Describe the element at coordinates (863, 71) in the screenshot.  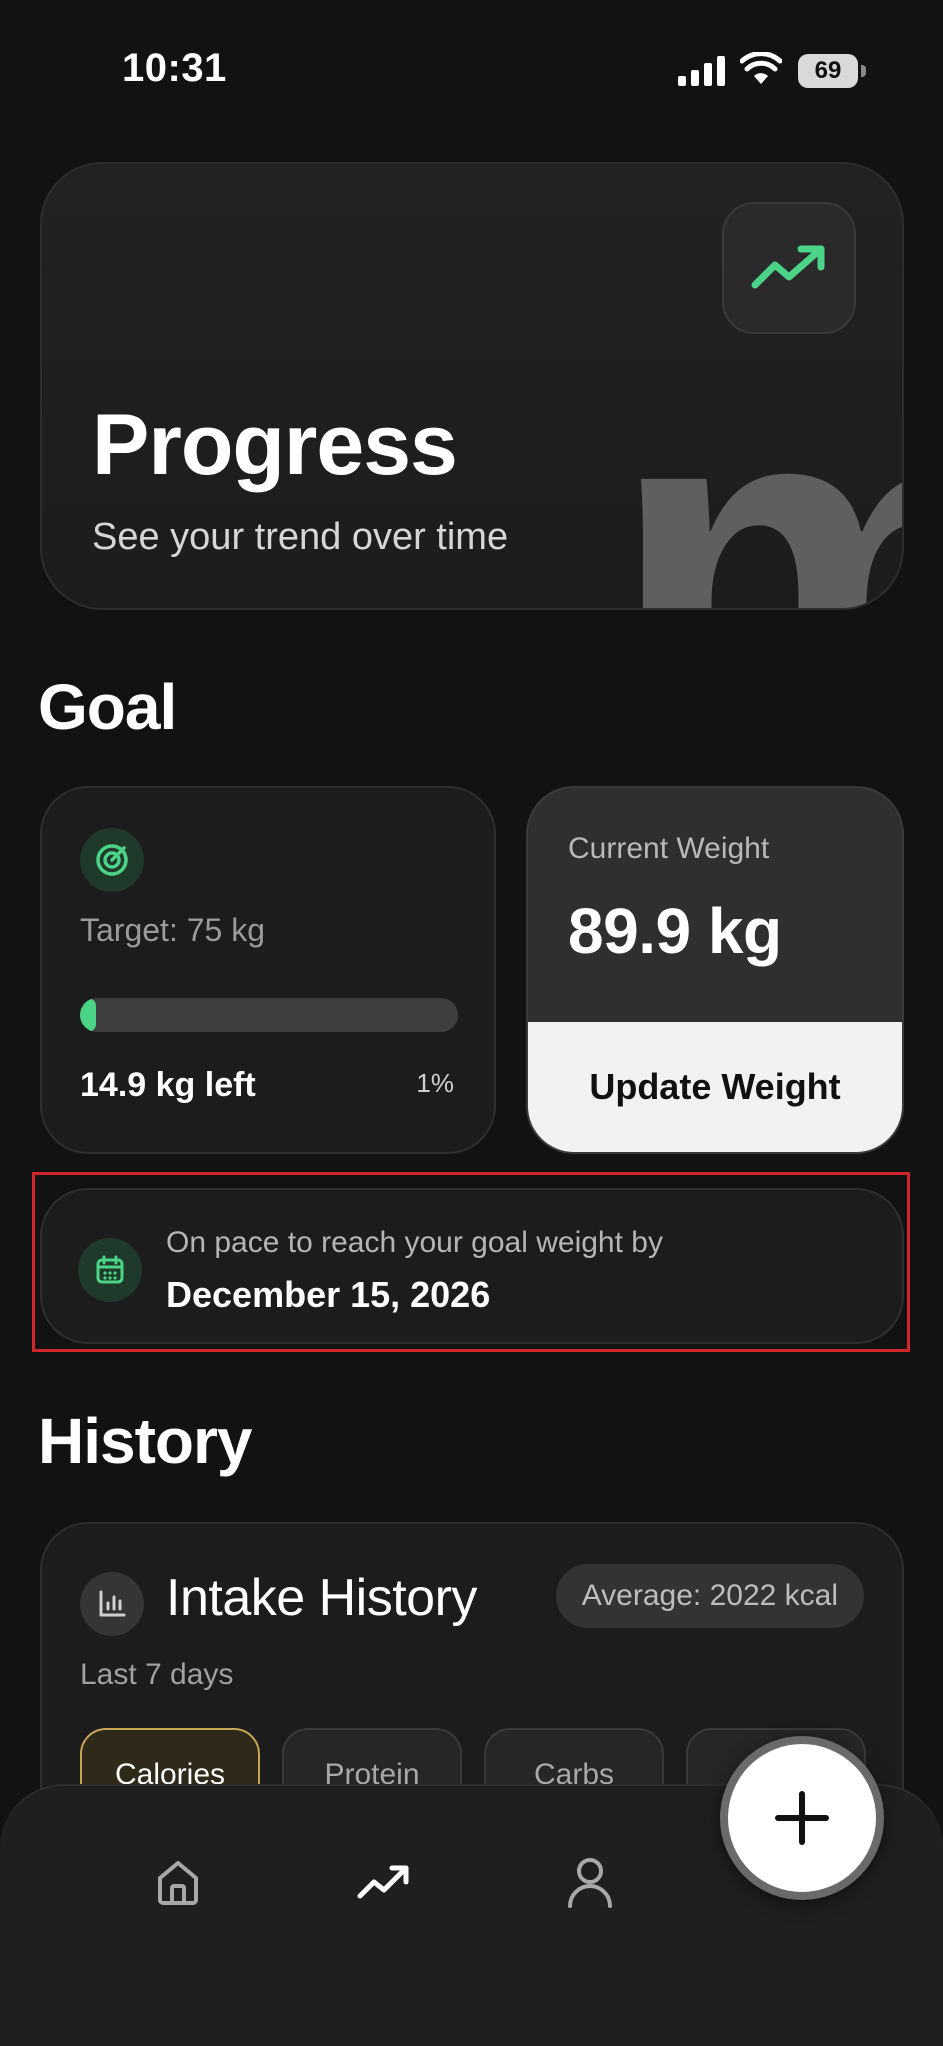
I see `battery-cap` at that location.